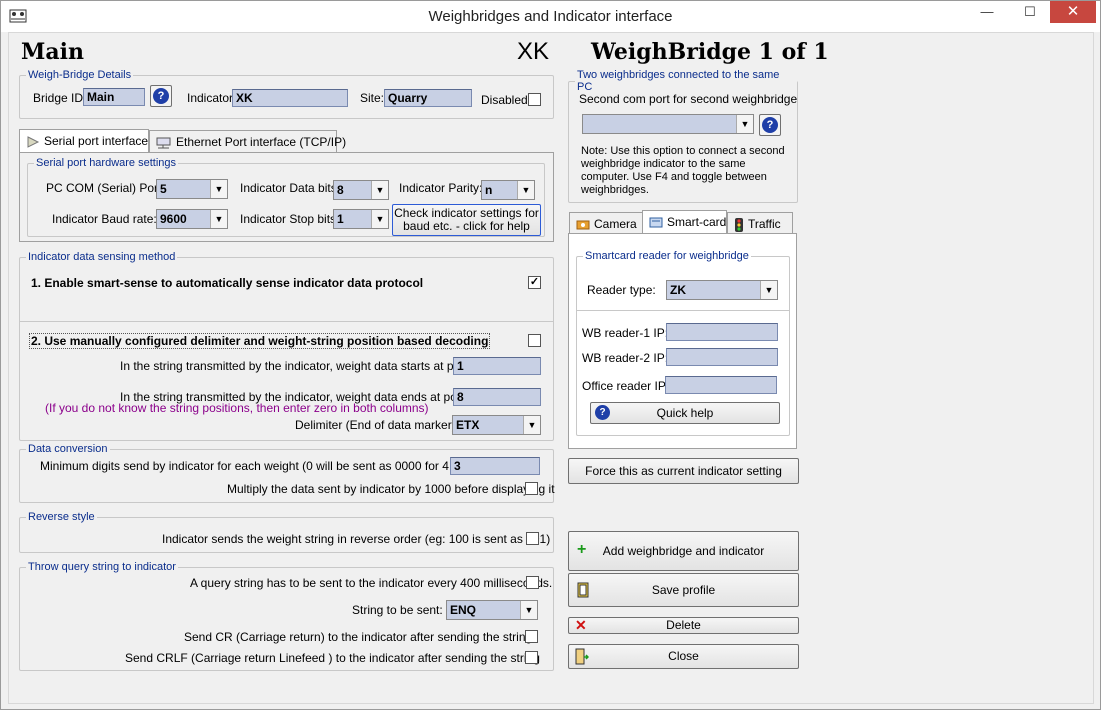  What do you see at coordinates (688, 99) in the screenshot?
I see `second-com-label: Second com port for second weighbridge` at bounding box center [688, 99].